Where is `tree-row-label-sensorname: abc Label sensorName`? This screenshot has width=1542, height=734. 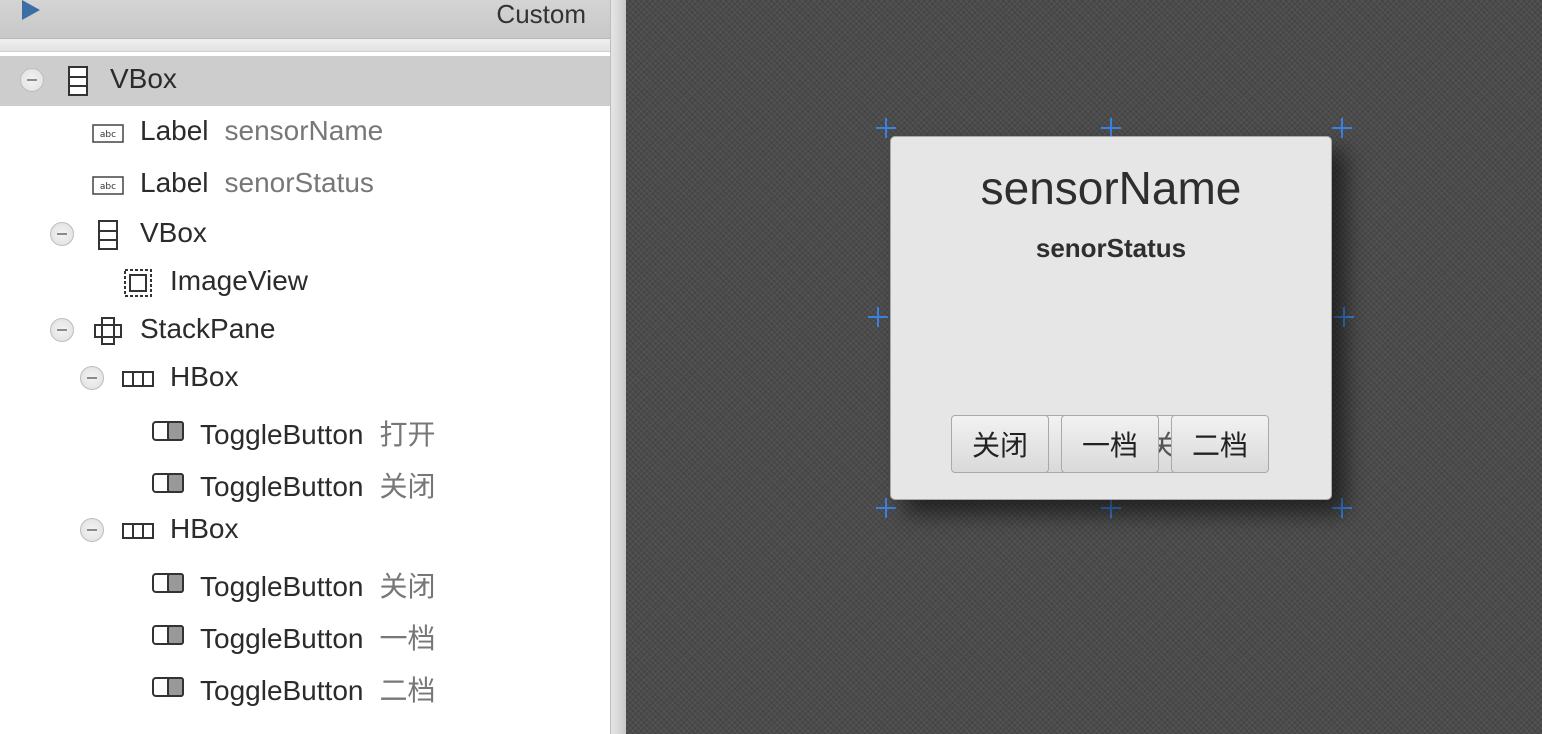
tree-row-label-sensorname: abc Label sensorName is located at coordinates (305, 133).